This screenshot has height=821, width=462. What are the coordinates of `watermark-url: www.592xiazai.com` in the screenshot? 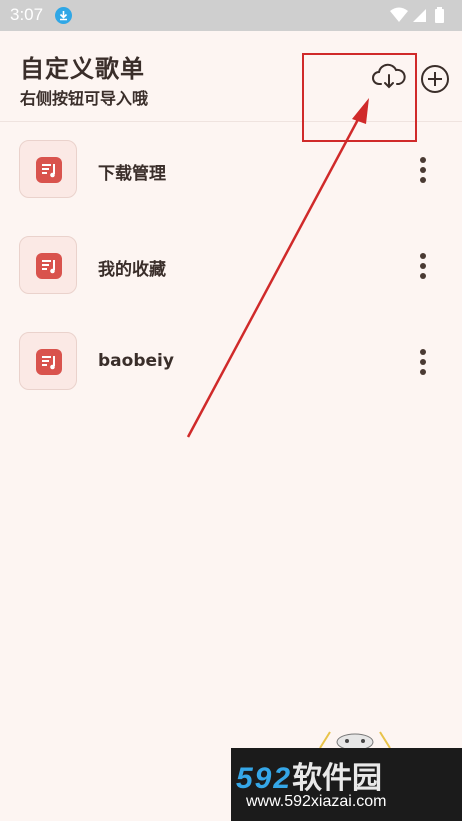 It's located at (316, 801).